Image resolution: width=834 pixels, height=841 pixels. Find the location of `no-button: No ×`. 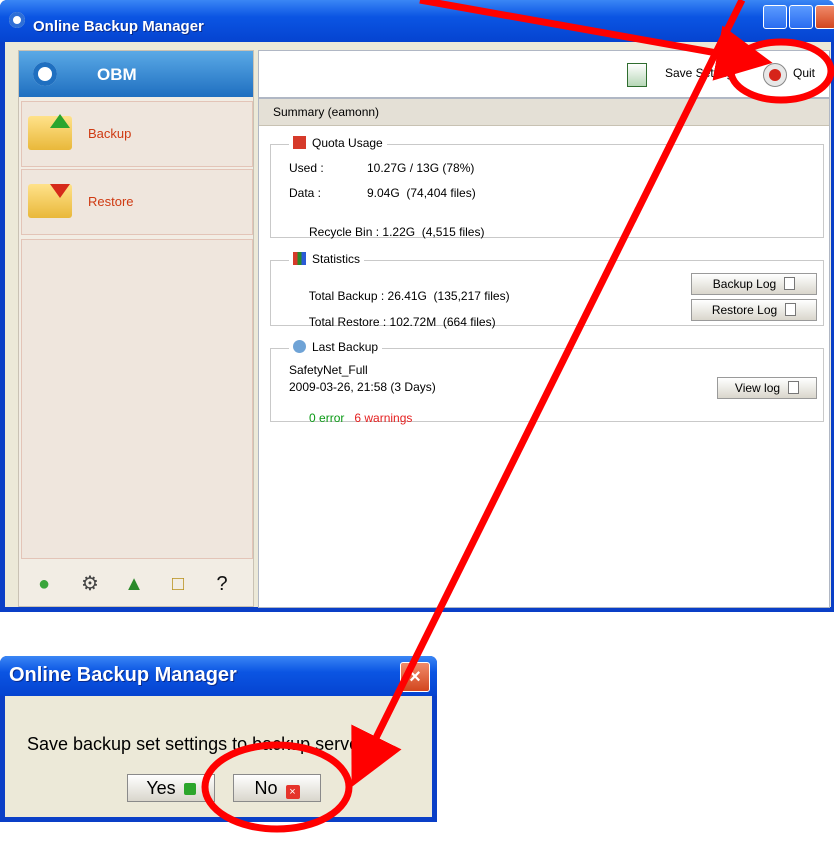

no-button: No × is located at coordinates (277, 788).